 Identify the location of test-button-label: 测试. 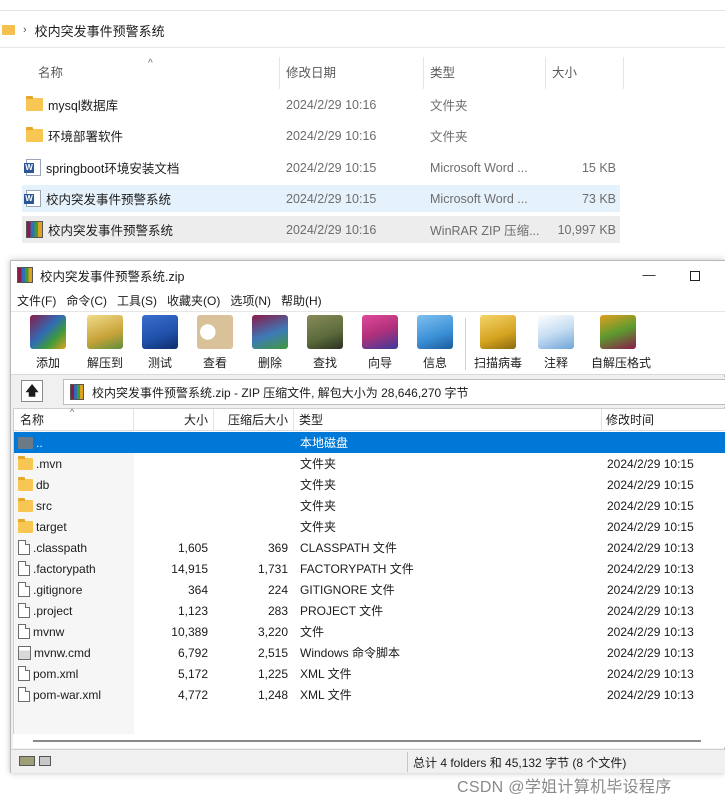
(159, 363).